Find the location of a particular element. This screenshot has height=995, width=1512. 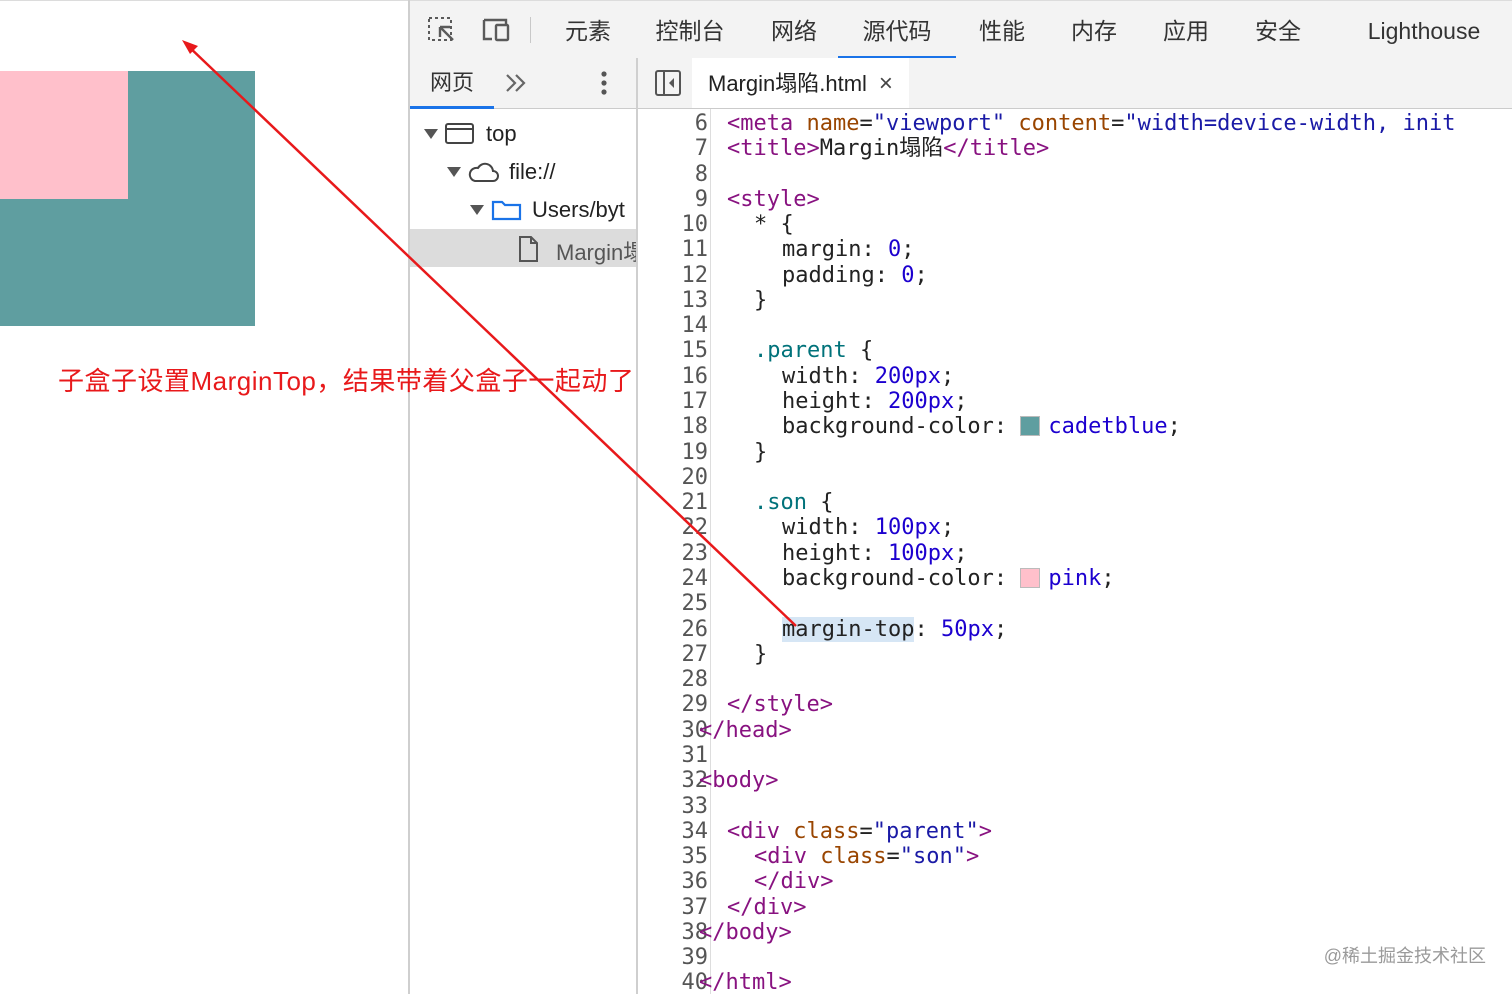

code-line: background-color: cadetblue; is located at coordinates (981, 426).